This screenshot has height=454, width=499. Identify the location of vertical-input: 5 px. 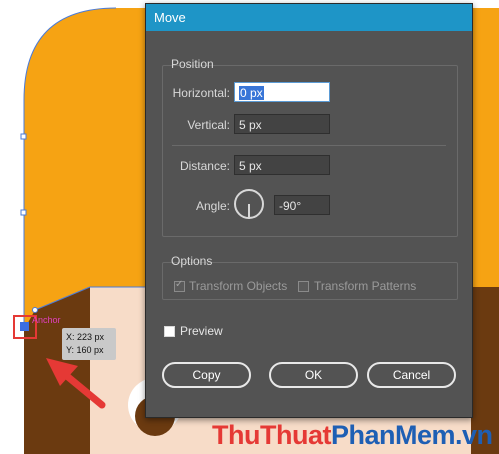
(282, 124).